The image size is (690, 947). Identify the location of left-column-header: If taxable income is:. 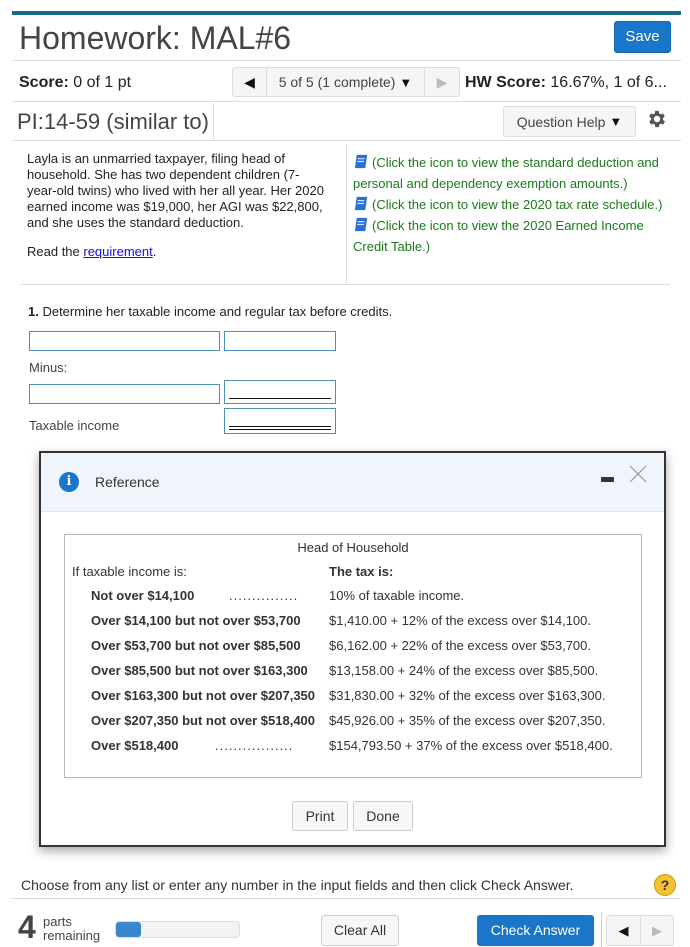
(129, 571).